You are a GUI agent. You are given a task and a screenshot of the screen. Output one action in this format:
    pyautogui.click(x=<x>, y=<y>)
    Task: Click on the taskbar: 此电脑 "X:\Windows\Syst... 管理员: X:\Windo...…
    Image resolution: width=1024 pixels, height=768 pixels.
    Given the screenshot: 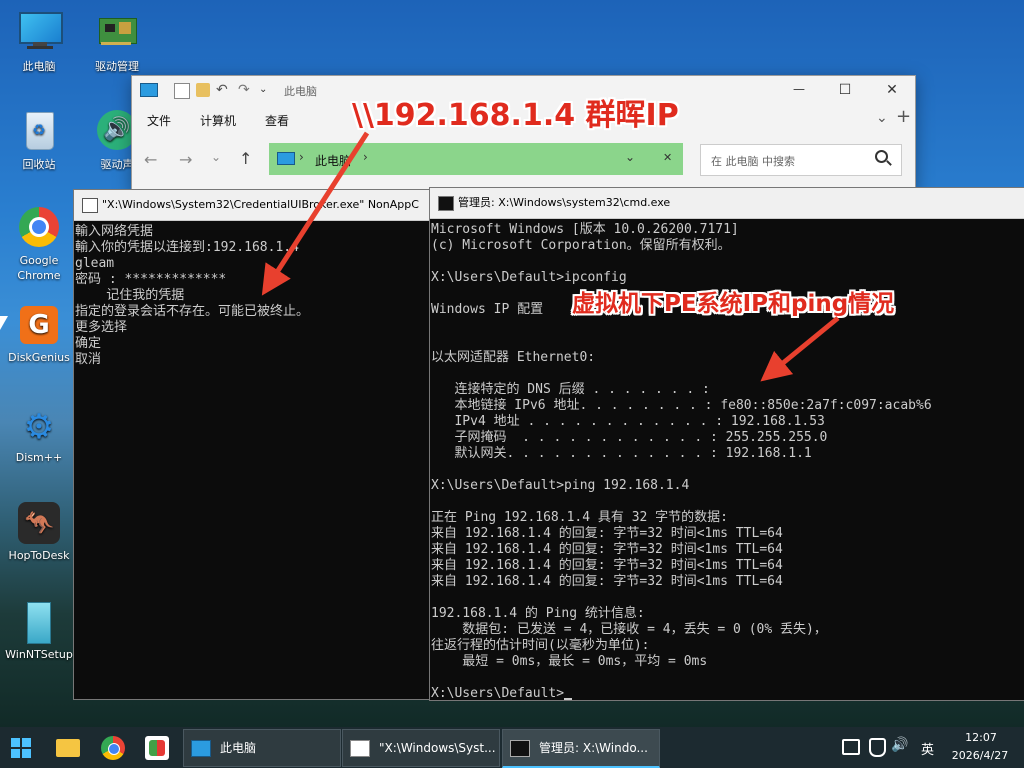 What is the action you would take?
    pyautogui.click(x=512, y=747)
    